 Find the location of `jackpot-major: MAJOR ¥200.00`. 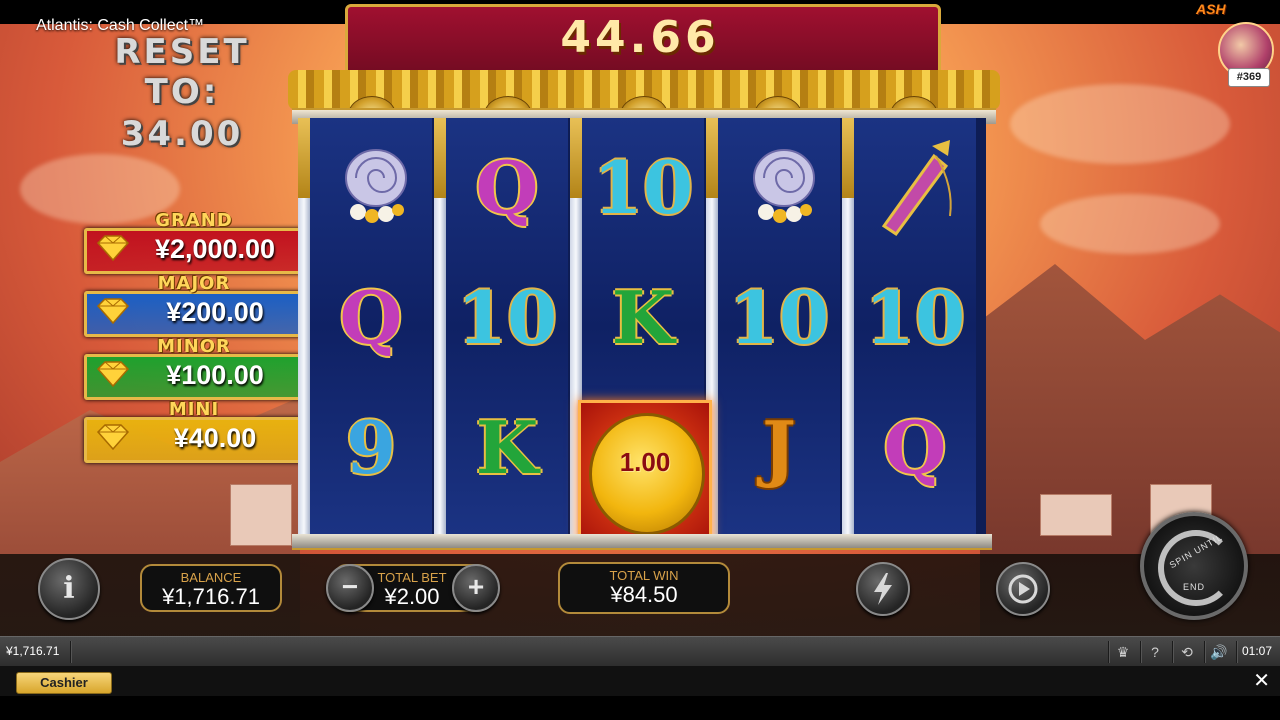

jackpot-major: MAJOR ¥200.00 is located at coordinates (196, 305).